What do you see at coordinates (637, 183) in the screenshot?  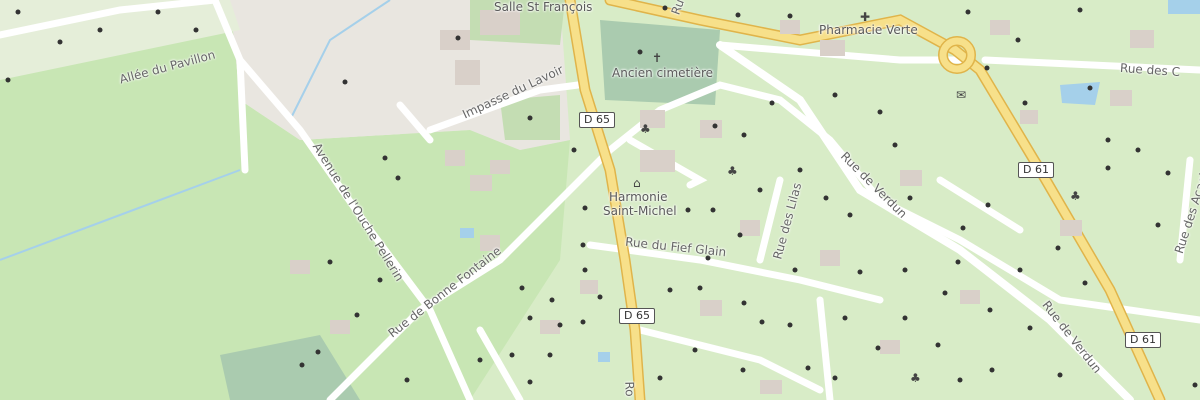 I see `music-hall-icon: ⌂` at bounding box center [637, 183].